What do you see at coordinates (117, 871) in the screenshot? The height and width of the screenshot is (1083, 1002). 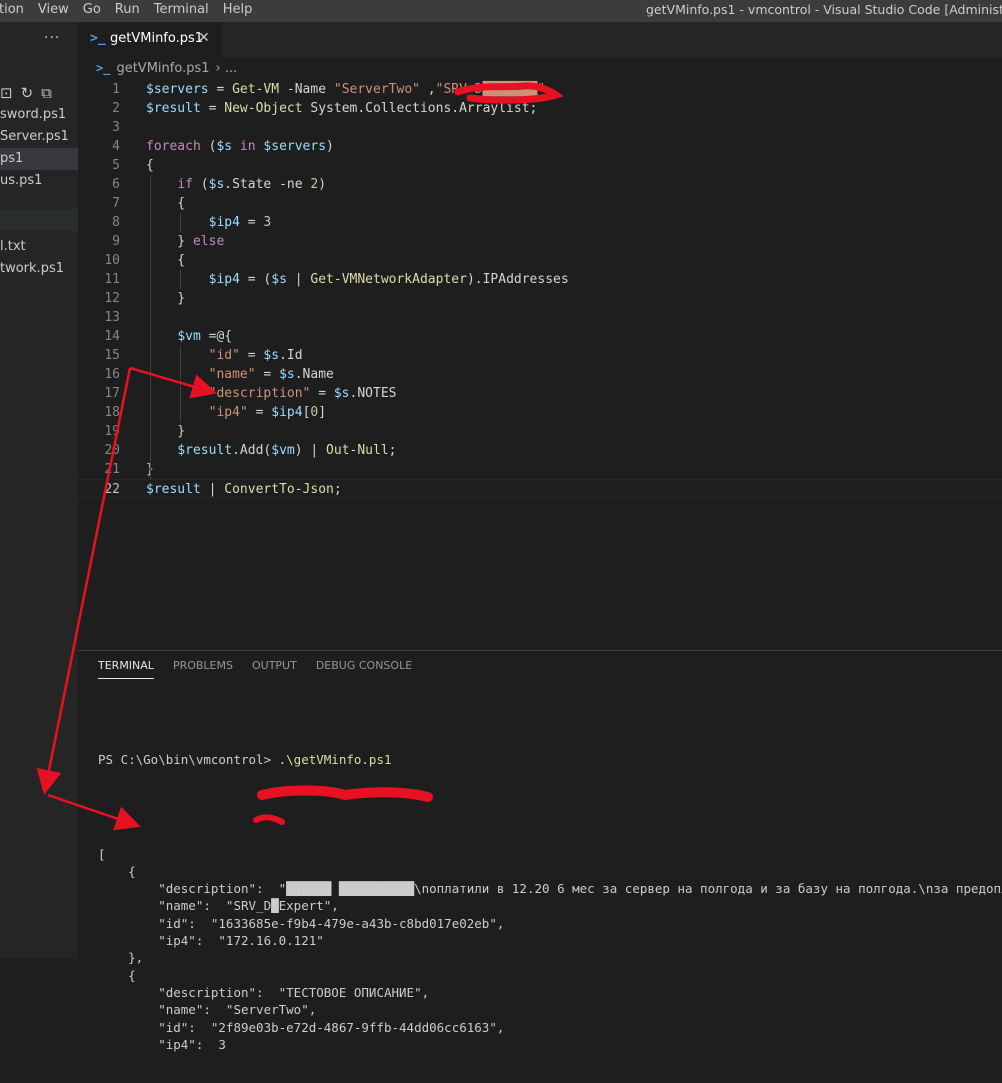 I see `terminal-line: {` at bounding box center [117, 871].